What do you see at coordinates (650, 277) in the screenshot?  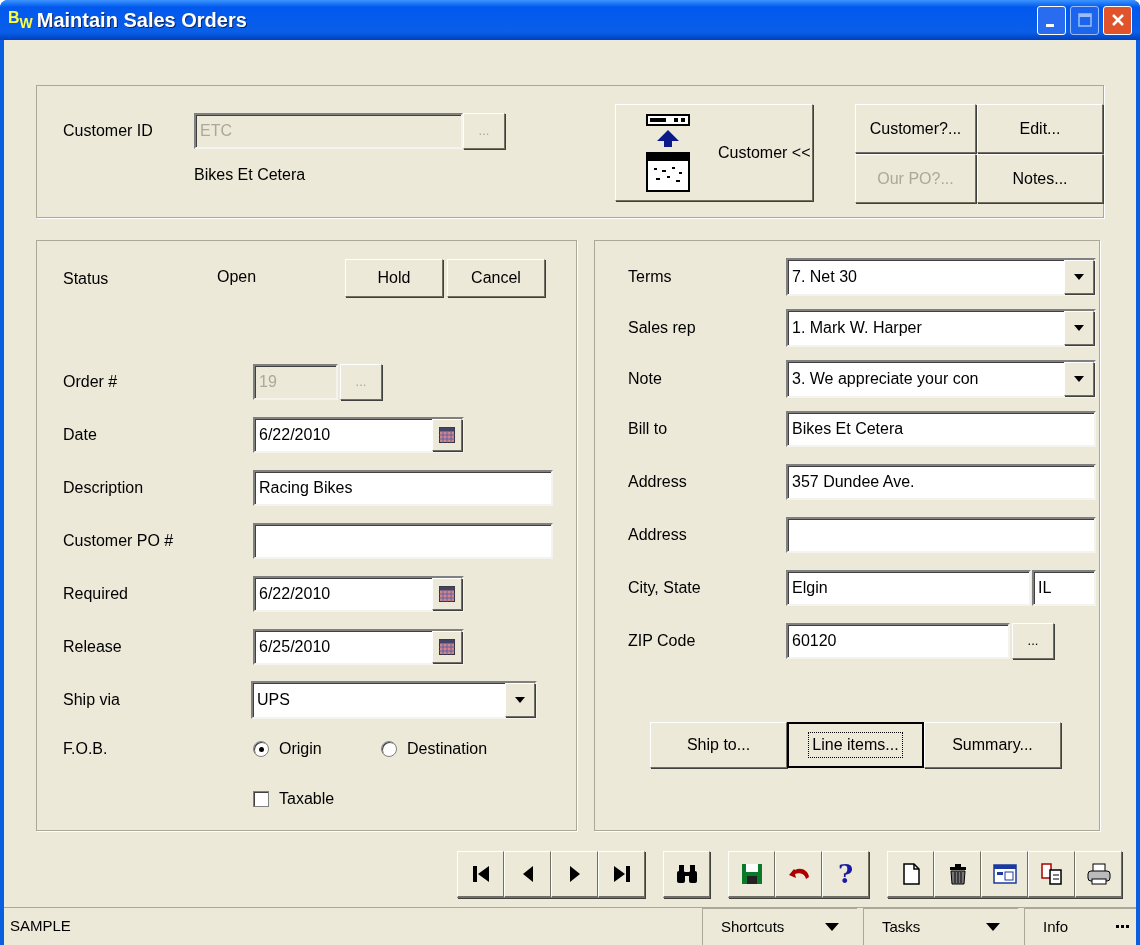 I see `field-label: Terms` at bounding box center [650, 277].